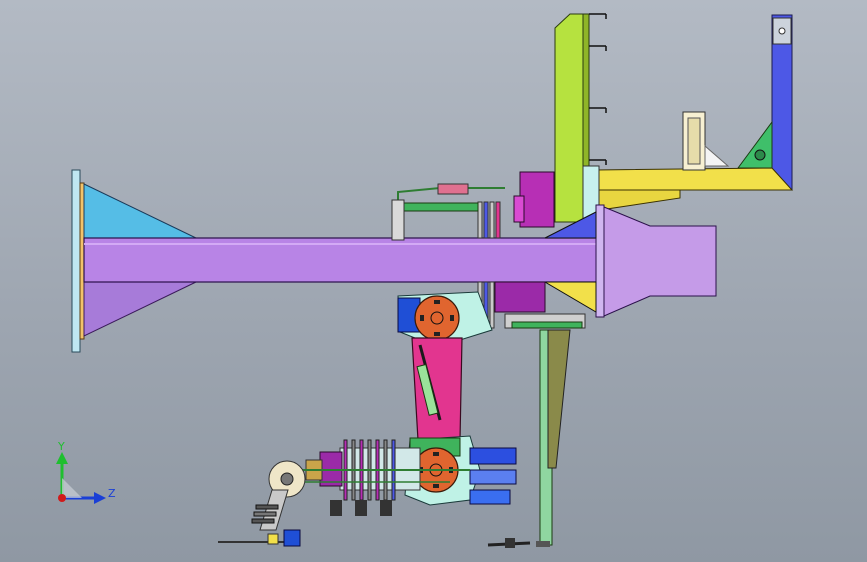 The image size is (867, 562). I want to click on bracket-fin, so click(717, 155).